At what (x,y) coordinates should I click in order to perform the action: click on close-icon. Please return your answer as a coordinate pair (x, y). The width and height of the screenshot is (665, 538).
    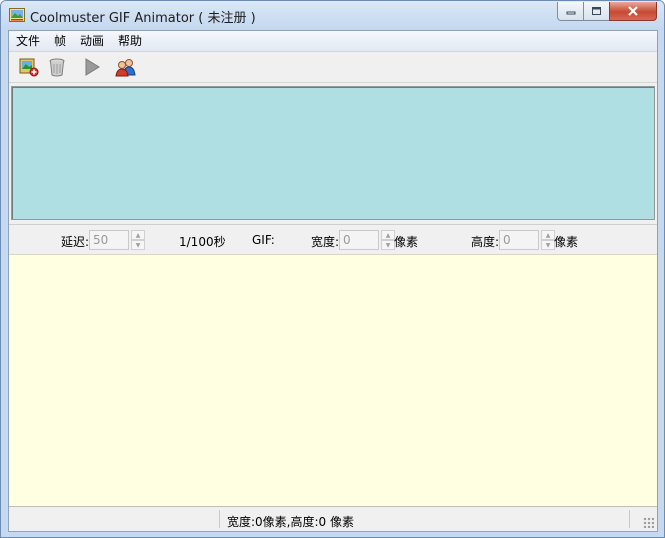
    Looking at the image, I should click on (633, 11).